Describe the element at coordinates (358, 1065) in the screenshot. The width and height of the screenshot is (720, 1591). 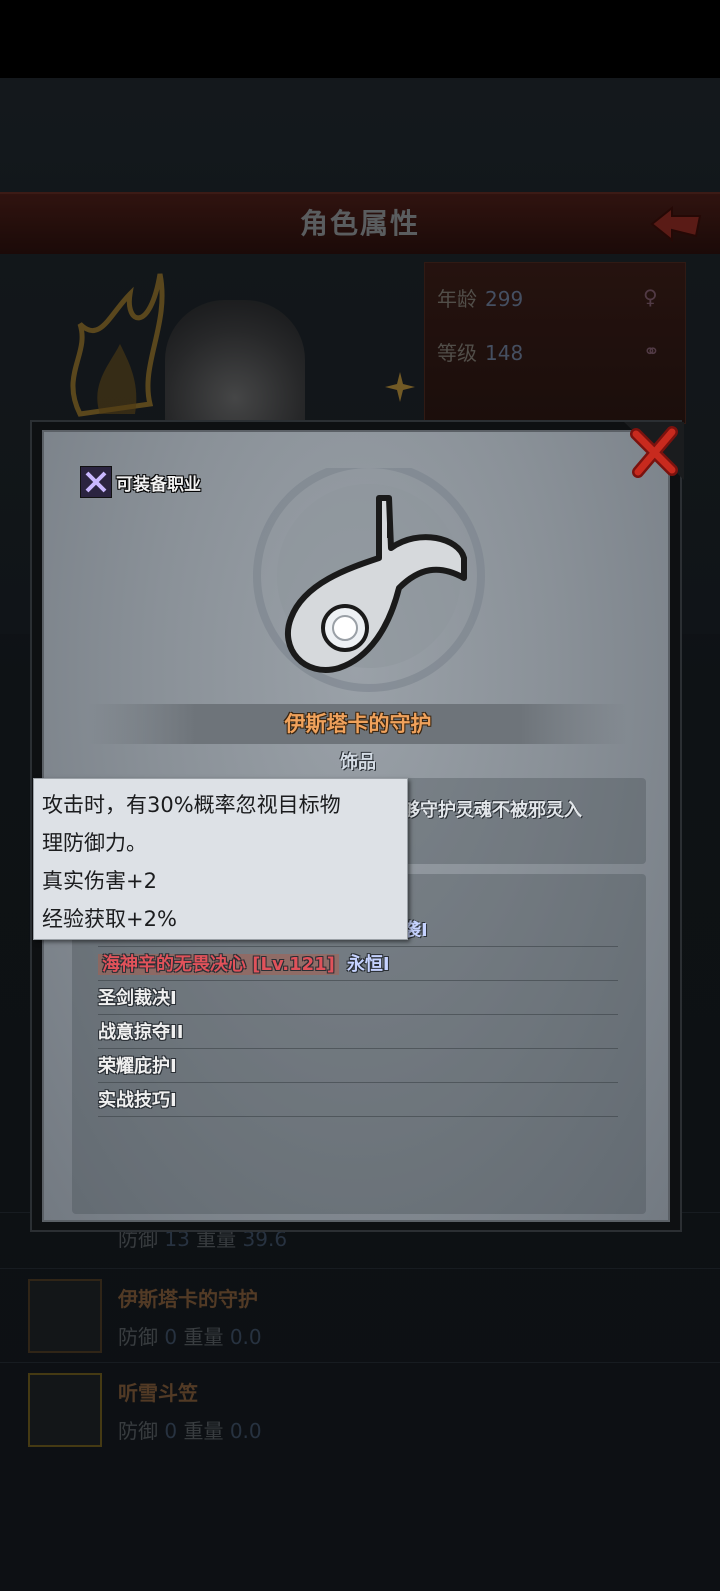
I see `skill-row: 荣耀庇护I` at that location.